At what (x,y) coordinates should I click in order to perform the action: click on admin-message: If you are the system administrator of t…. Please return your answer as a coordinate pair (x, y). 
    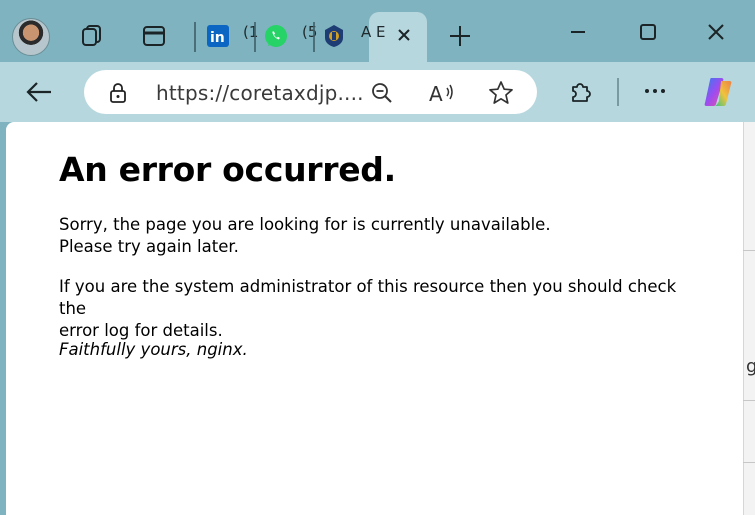
    Looking at the image, I should click on (379, 309).